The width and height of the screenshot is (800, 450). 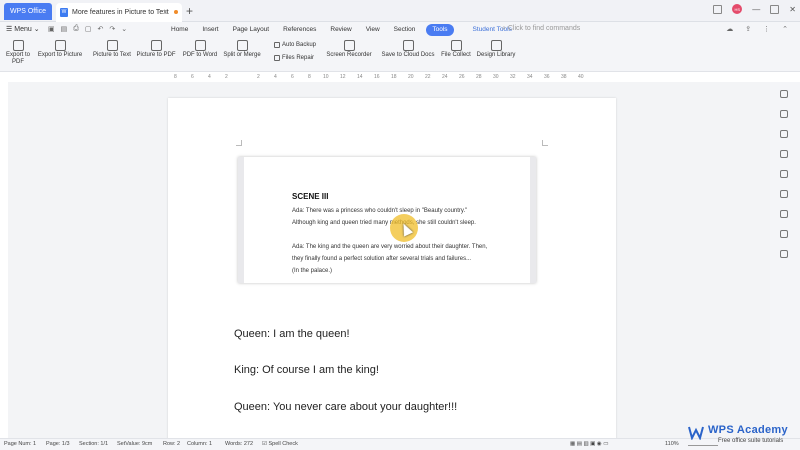 What do you see at coordinates (156, 49) in the screenshot?
I see `picture-to-pdf-button: Picture to PDF` at bounding box center [156, 49].